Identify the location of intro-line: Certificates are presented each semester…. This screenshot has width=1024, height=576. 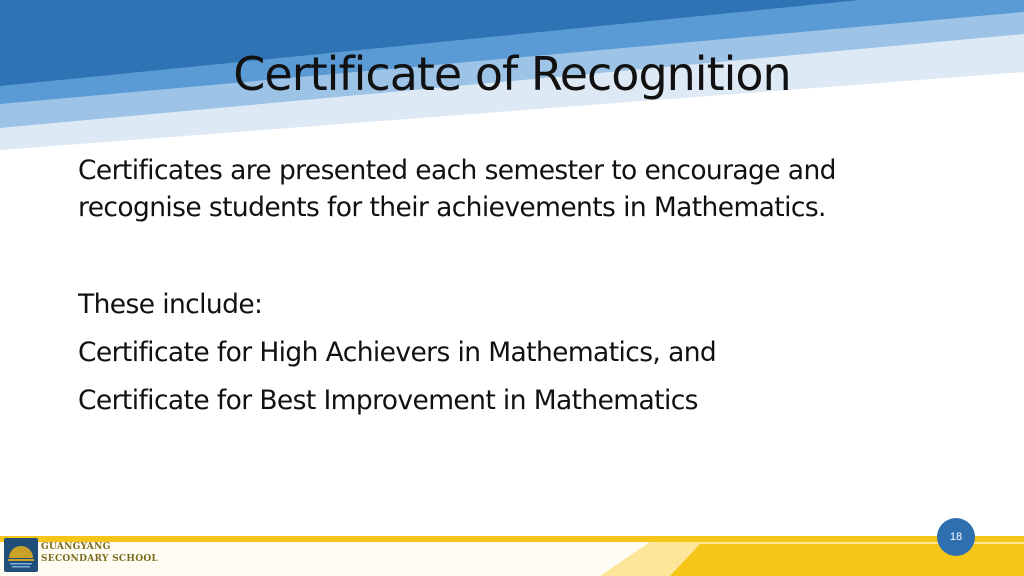
(457, 170).